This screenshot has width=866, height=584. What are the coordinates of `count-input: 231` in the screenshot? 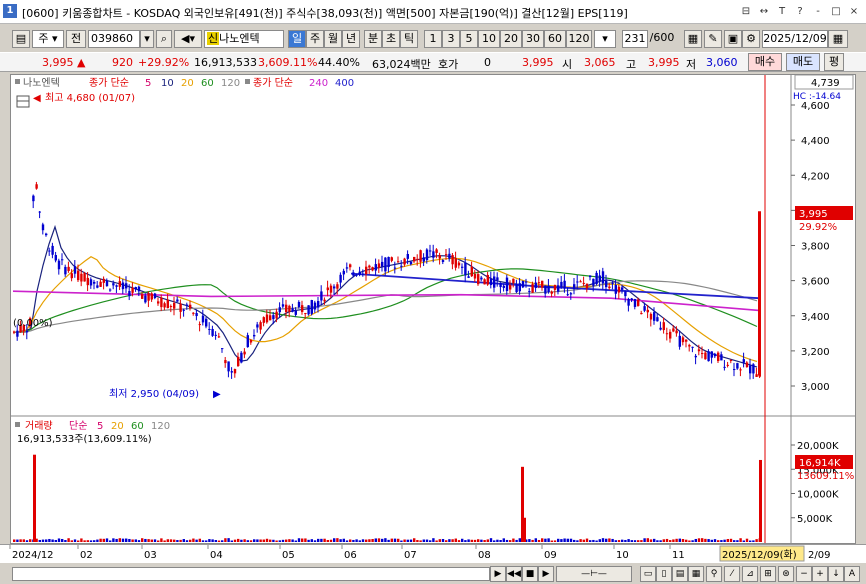 It's located at (635, 39).